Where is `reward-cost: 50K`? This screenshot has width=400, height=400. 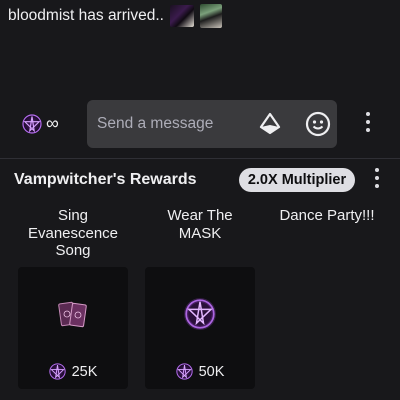 reward-cost: 50K is located at coordinates (200, 371).